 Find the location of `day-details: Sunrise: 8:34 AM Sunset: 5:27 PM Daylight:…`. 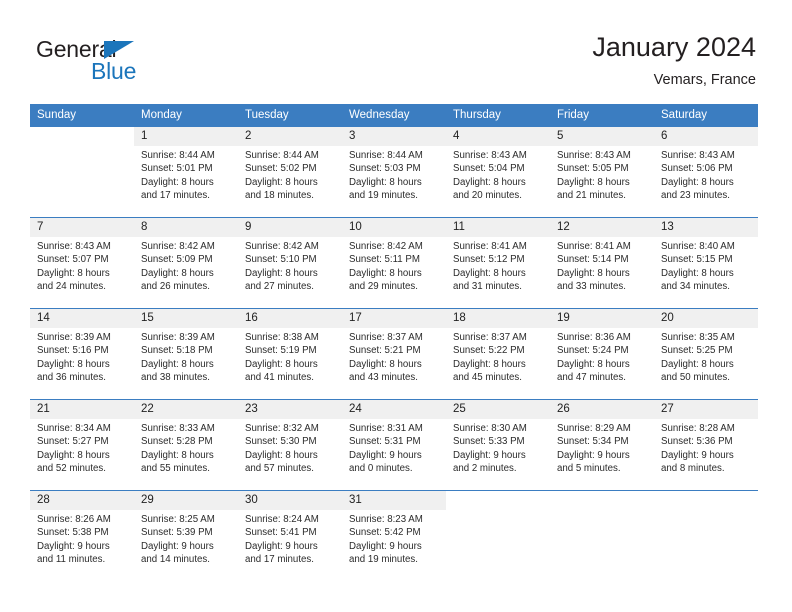

day-details: Sunrise: 8:34 AM Sunset: 5:27 PM Daylight:… is located at coordinates (82, 447).